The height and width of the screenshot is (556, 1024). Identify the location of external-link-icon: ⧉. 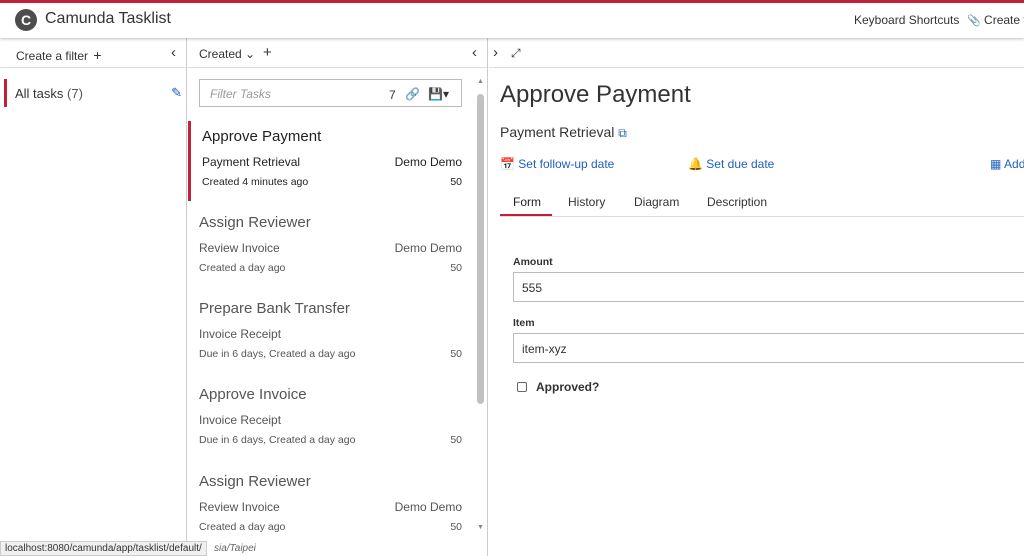
(622, 133).